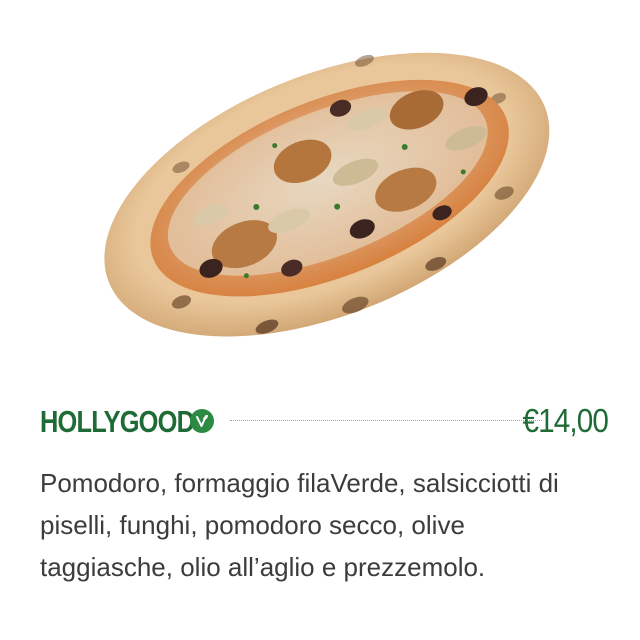 This screenshot has height=640, width=640. Describe the element at coordinates (202, 421) in the screenshot. I see `vegan-leaf-icon` at that location.